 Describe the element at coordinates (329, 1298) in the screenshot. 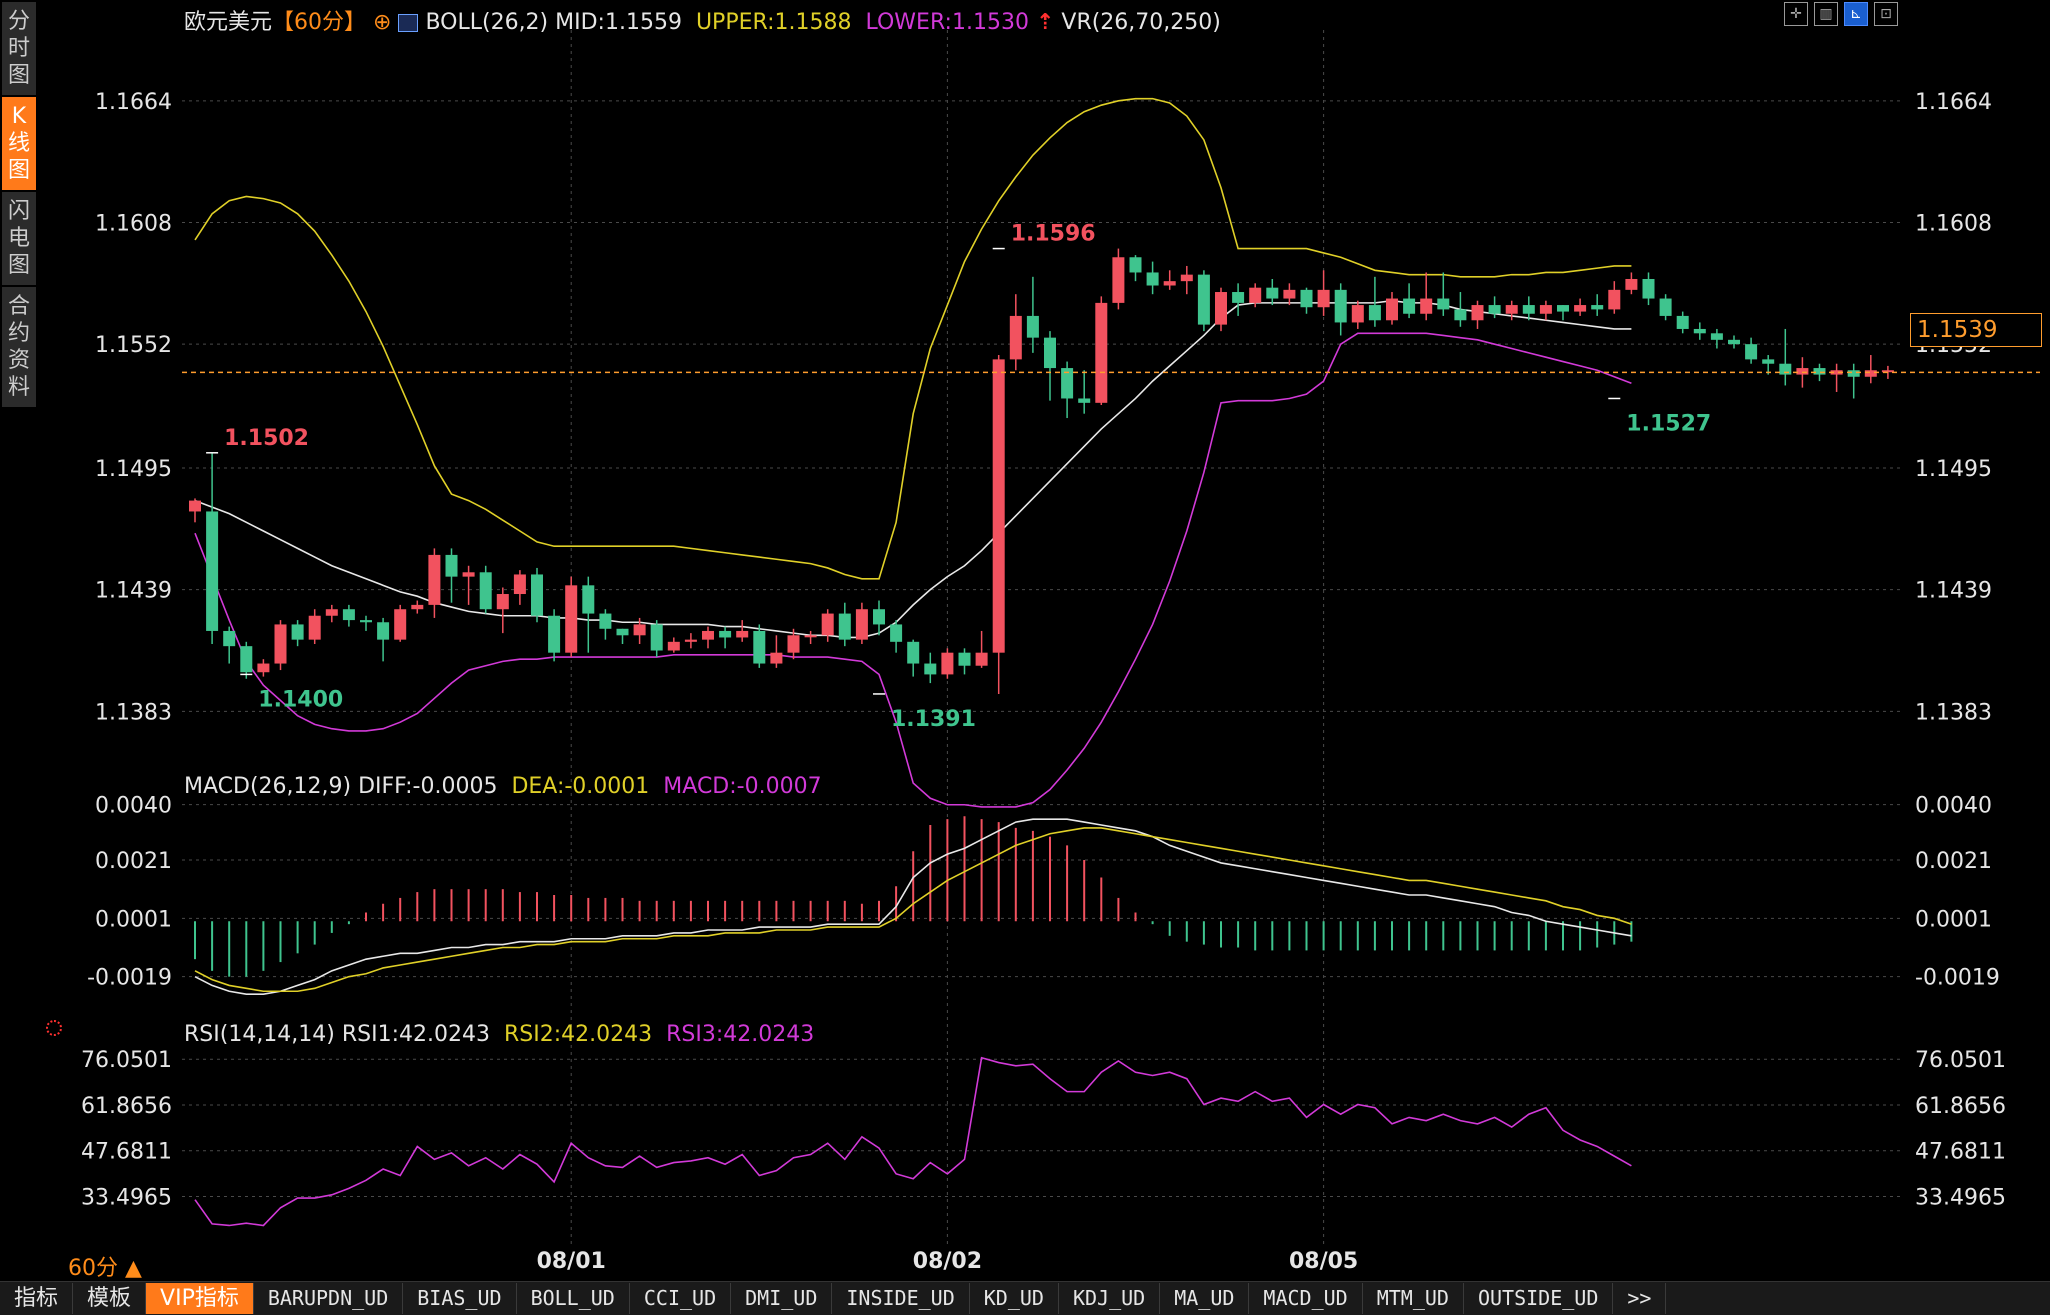

I see `indicator-tab: BARUPDN_UD` at that location.